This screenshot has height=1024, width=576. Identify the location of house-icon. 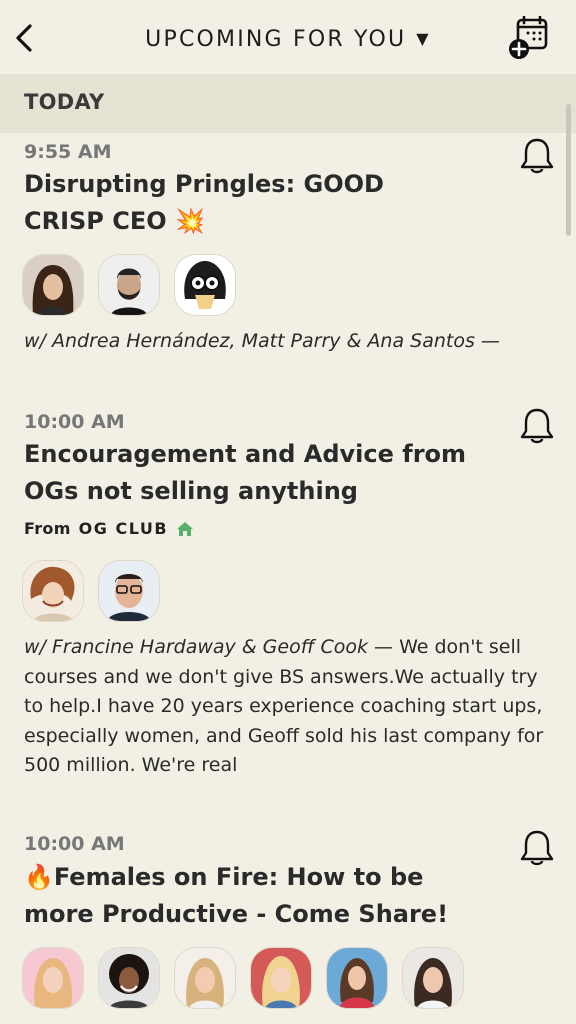
(185, 528).